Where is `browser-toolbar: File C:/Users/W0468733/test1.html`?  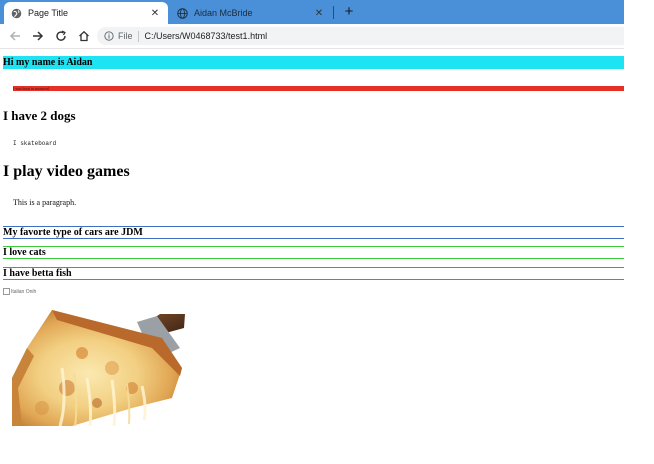
browser-toolbar: File C:/Users/W0468733/test1.html is located at coordinates (312, 36).